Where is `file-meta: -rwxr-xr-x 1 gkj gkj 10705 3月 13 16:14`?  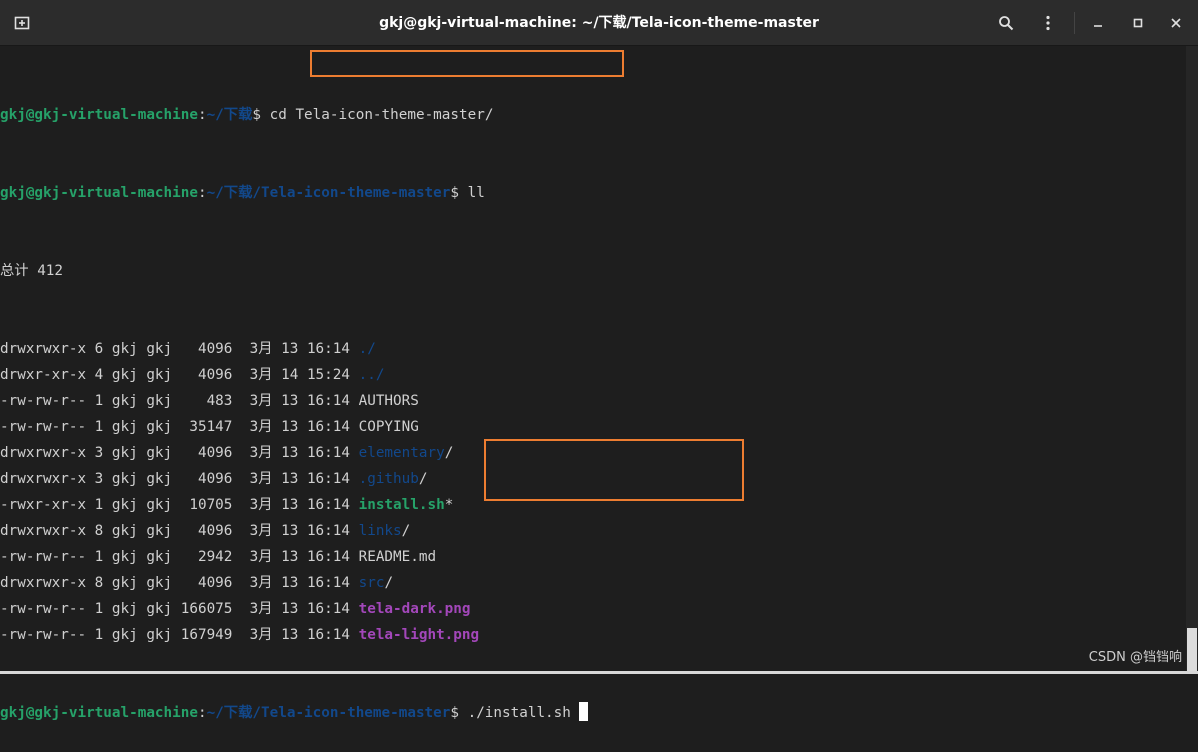 file-meta: -rwxr-xr-x 1 gkj gkj 10705 3月 13 16:14 is located at coordinates (179, 505).